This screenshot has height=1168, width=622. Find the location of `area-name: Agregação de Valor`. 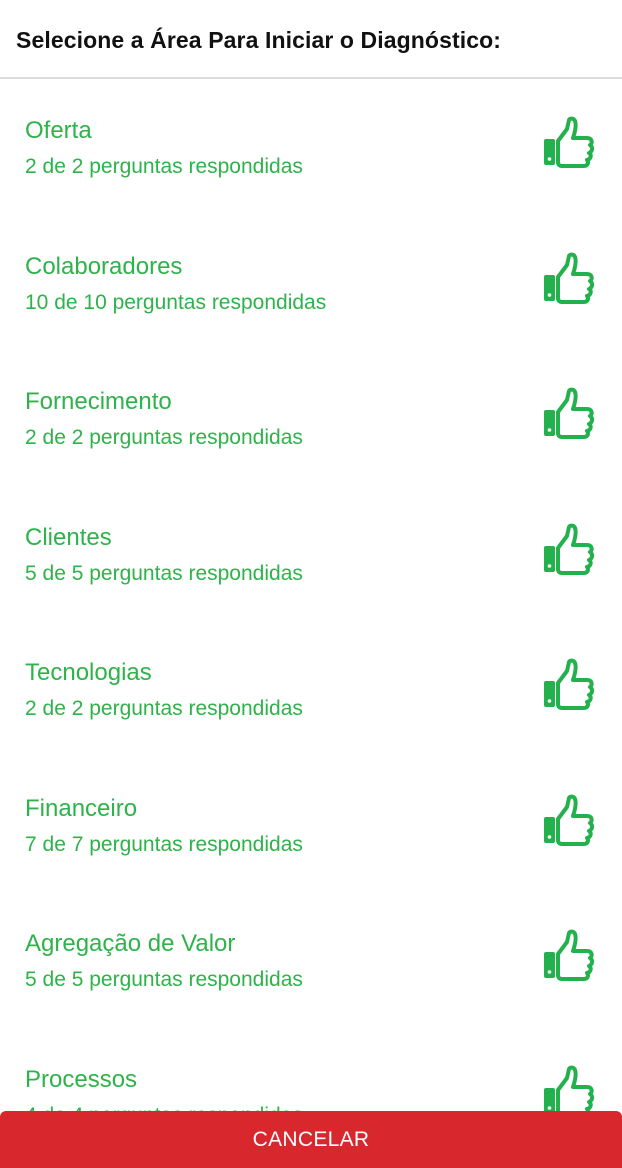

area-name: Agregação de Valor is located at coordinates (130, 943).